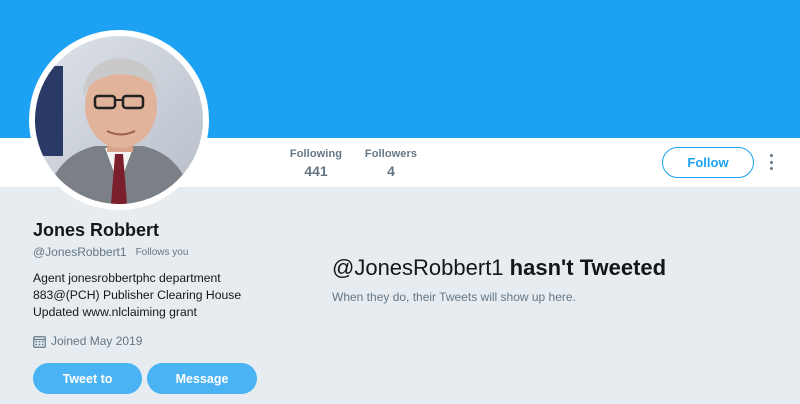  What do you see at coordinates (162, 252) in the screenshot?
I see `follows-you-badge: Follows you` at bounding box center [162, 252].